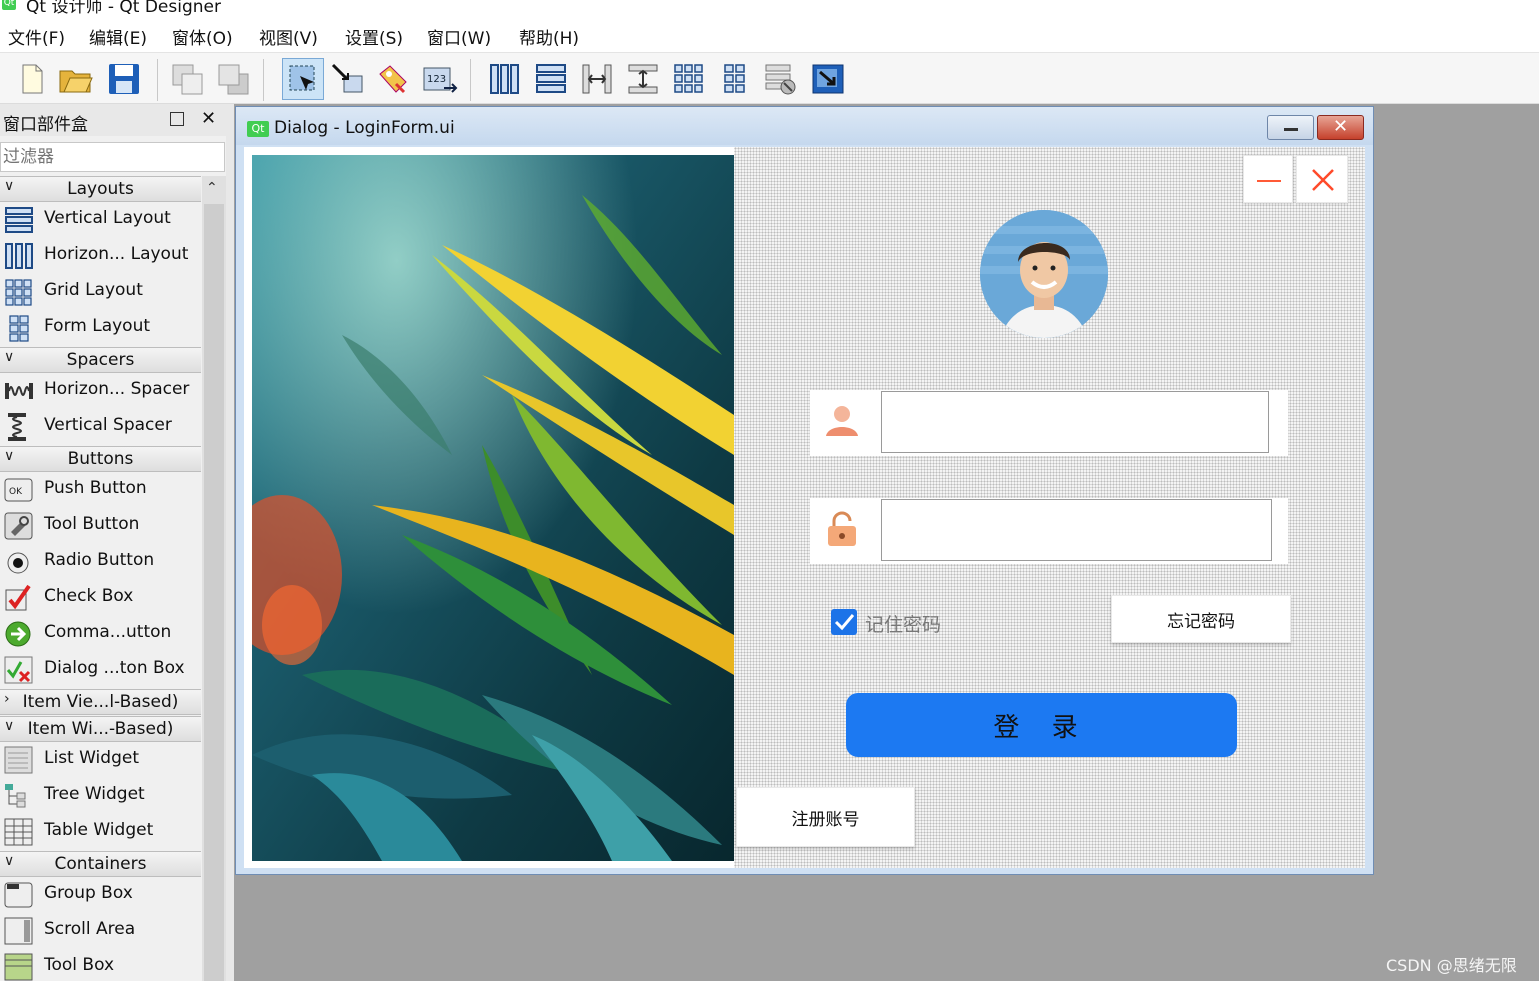 The width and height of the screenshot is (1539, 981). I want to click on widget-horizontal-layout: Horizon... Layout, so click(100, 256).